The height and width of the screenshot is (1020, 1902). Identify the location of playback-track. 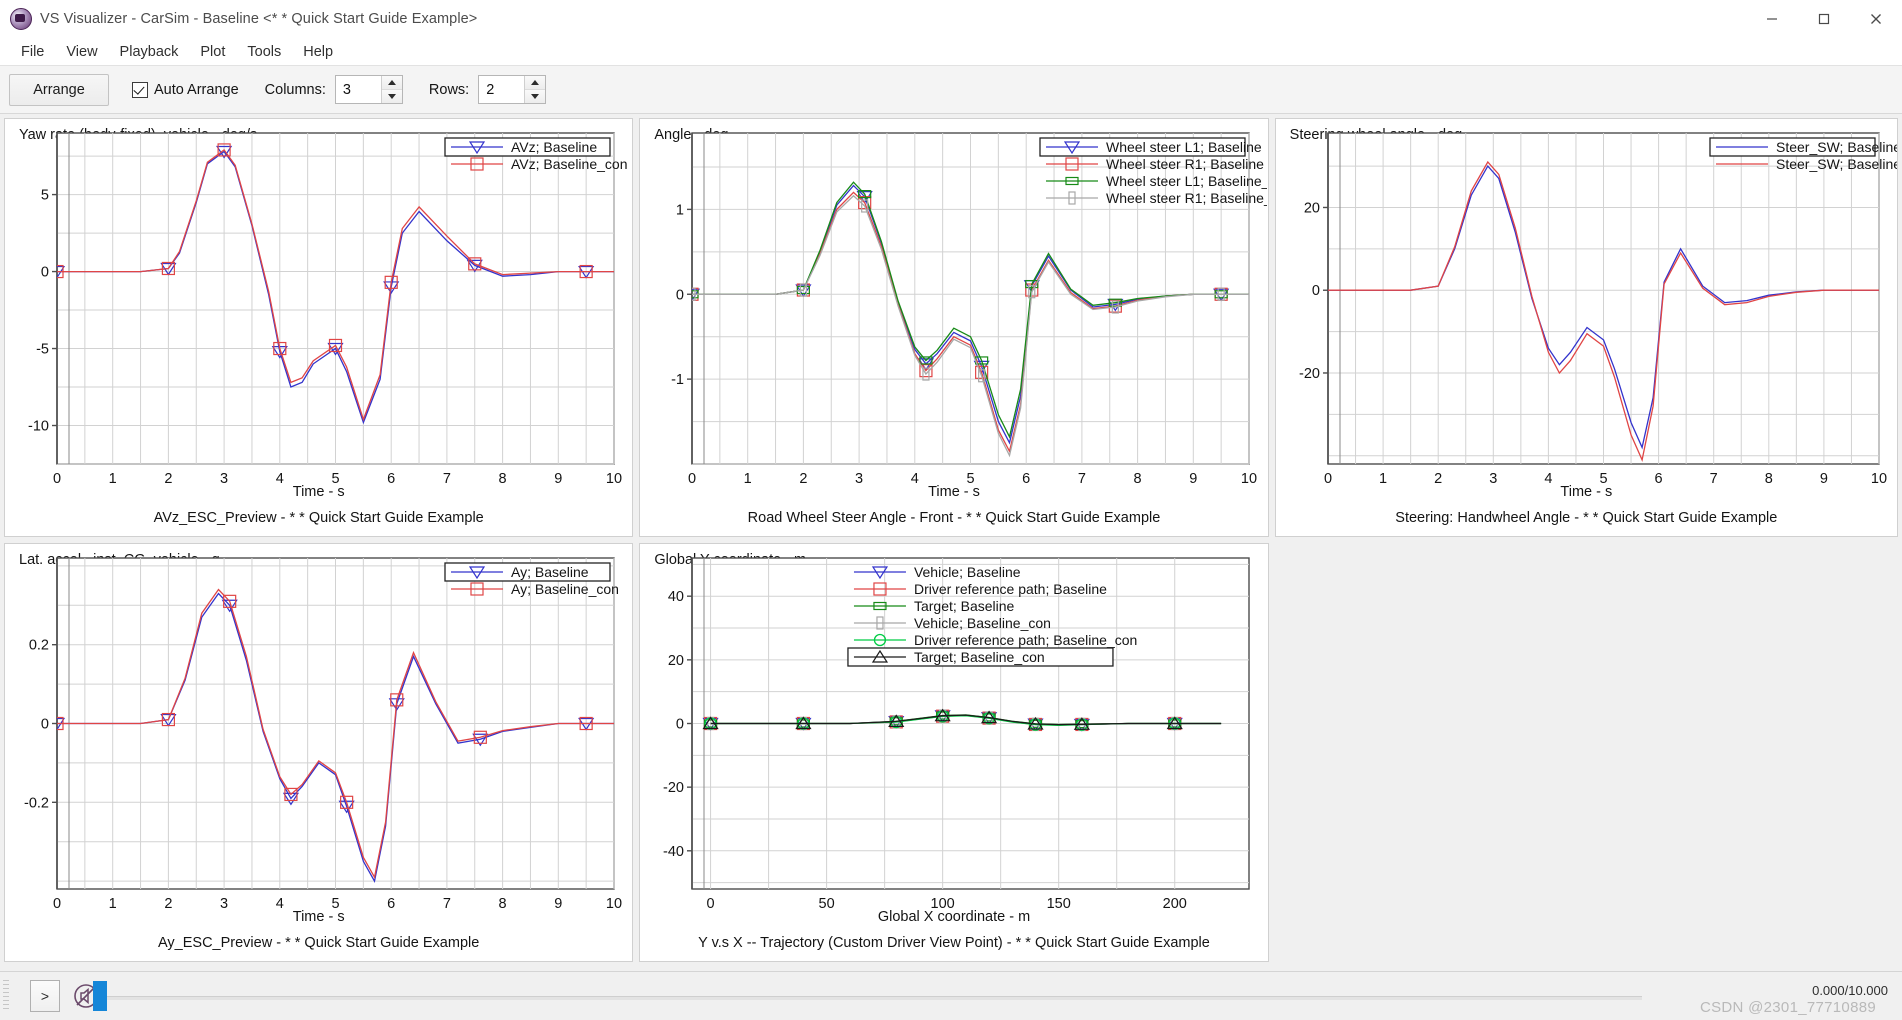
(868, 998).